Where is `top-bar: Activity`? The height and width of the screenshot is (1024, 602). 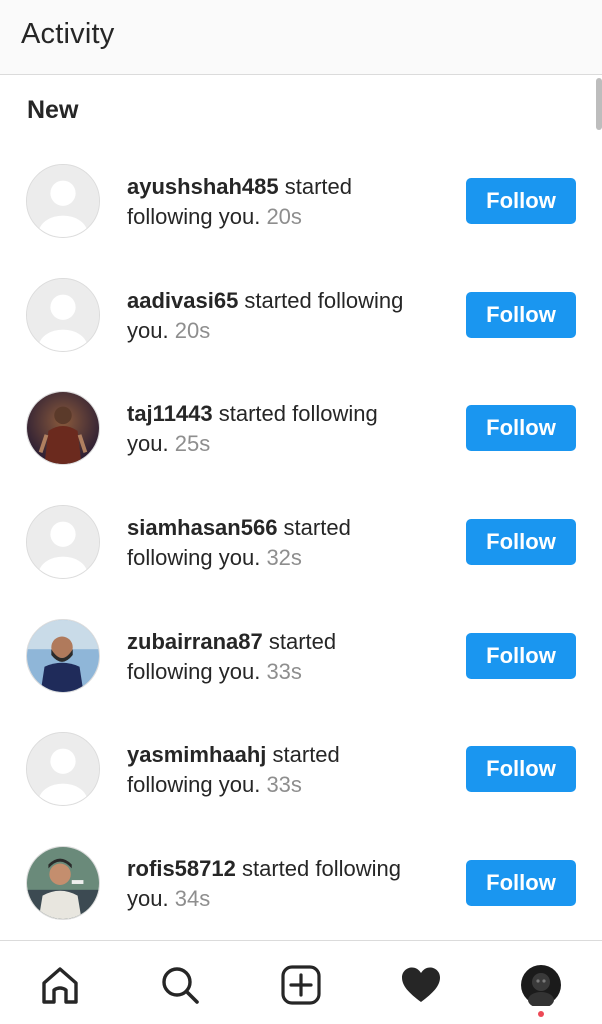 top-bar: Activity is located at coordinates (301, 37).